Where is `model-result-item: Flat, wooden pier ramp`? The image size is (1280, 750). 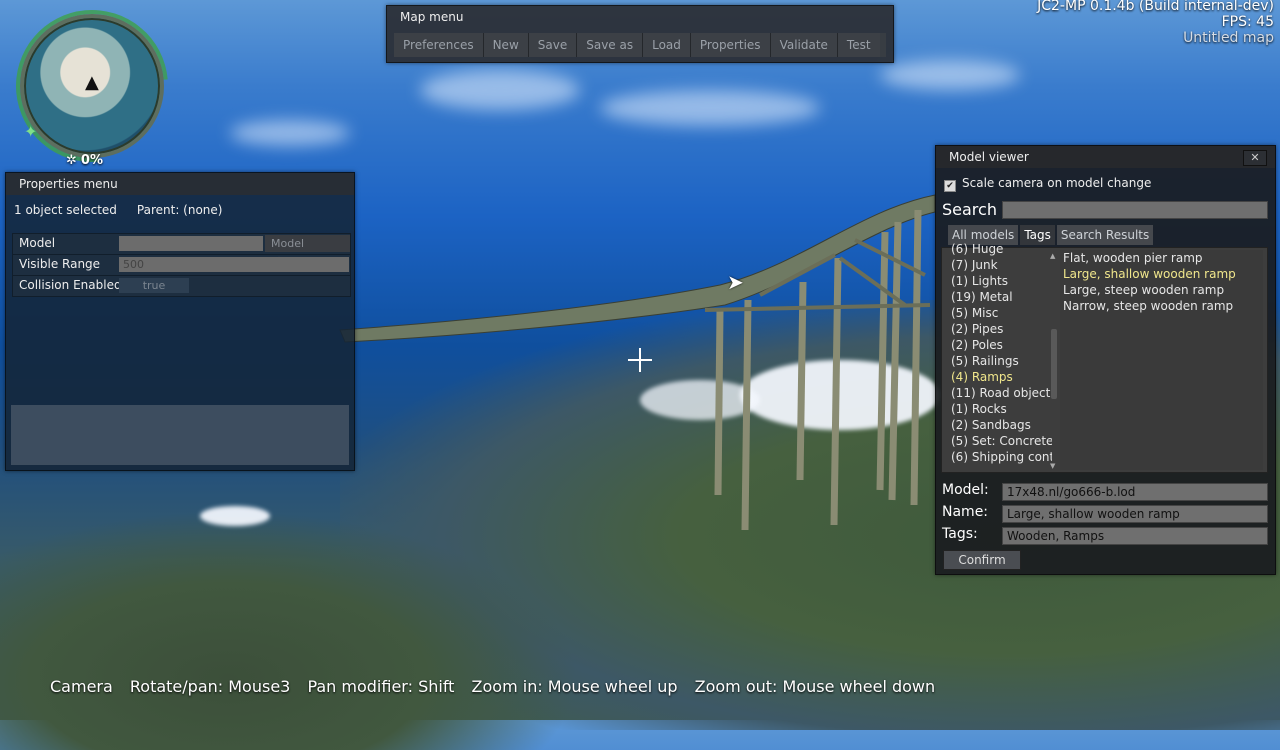
model-result-item: Flat, wooden pier ramp is located at coordinates (1161, 258).